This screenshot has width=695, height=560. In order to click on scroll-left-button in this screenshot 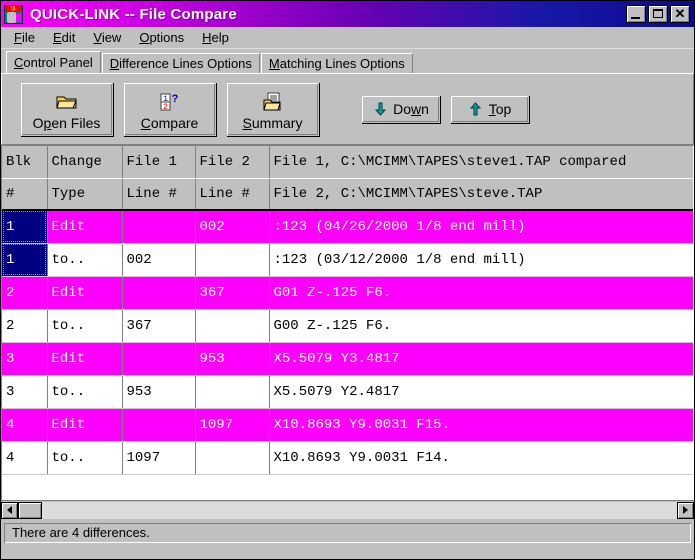, I will do `click(9, 510)`.